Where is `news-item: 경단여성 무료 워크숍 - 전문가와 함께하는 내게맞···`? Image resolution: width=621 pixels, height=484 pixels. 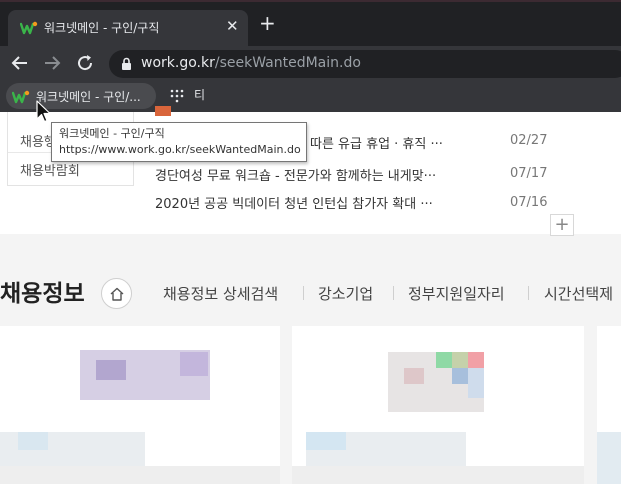
news-item: 경단여성 무료 워크숍 - 전문가와 함께하는 내게맞··· is located at coordinates (295, 174).